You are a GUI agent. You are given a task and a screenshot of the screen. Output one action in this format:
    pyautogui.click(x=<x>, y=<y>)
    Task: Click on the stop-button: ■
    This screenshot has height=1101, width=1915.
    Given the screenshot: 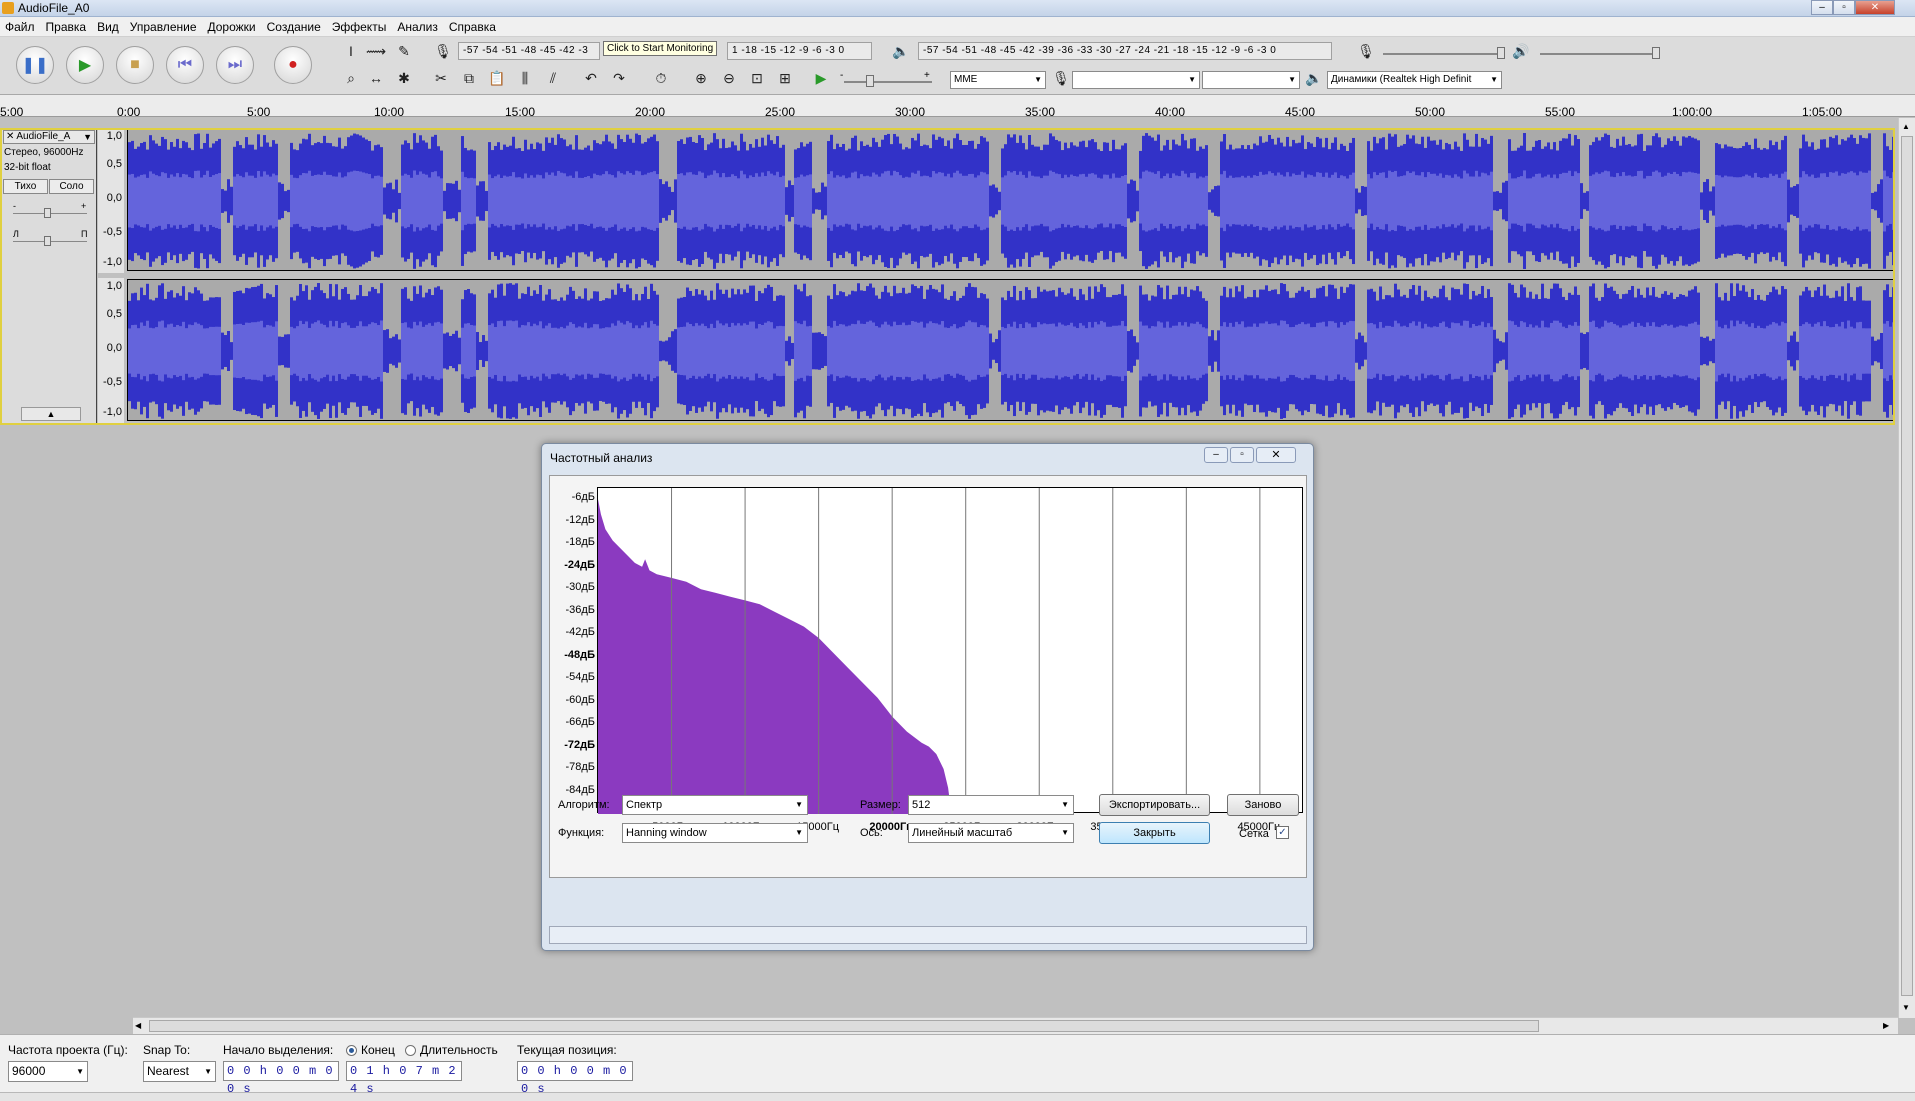 What is the action you would take?
    pyautogui.click(x=135, y=65)
    